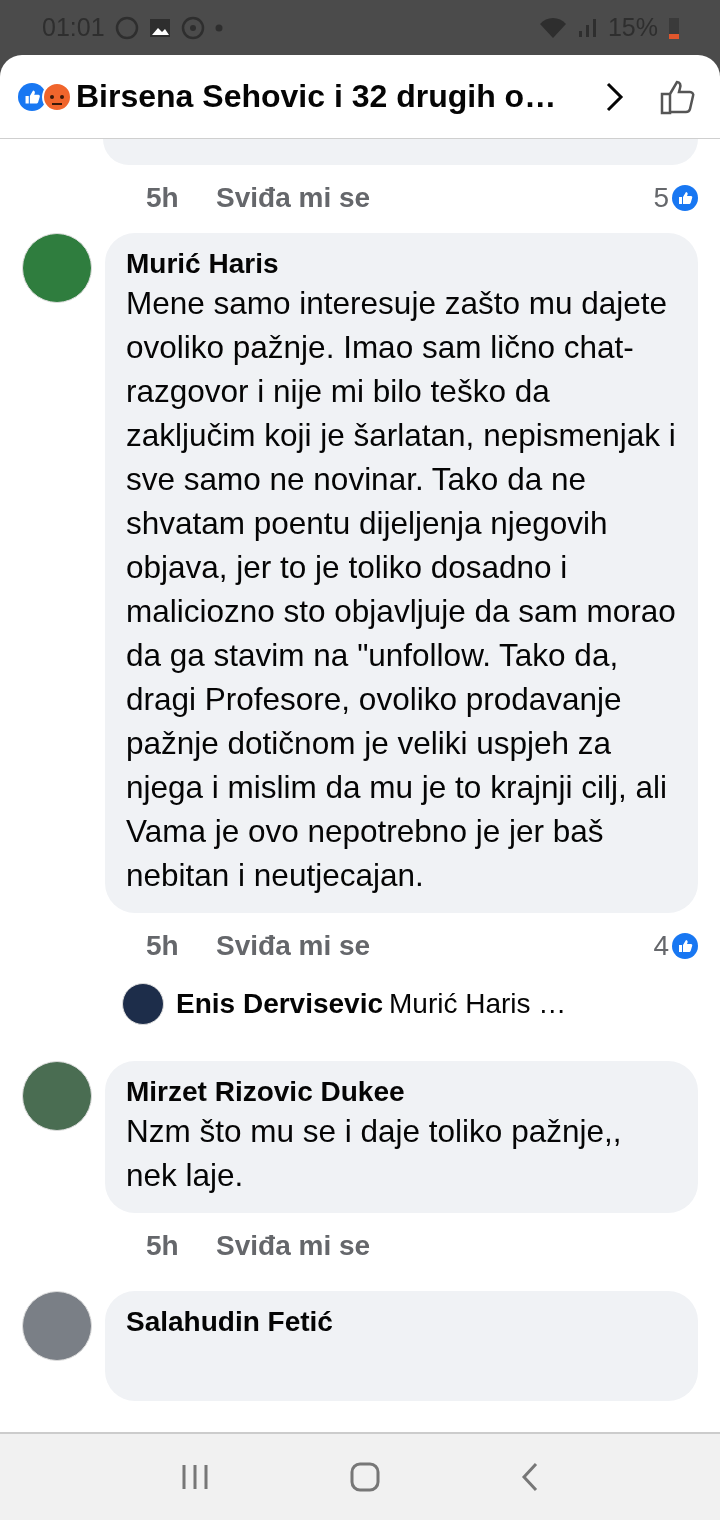 The image size is (720, 1520). What do you see at coordinates (218, 27) in the screenshot?
I see `dot-icon` at bounding box center [218, 27].